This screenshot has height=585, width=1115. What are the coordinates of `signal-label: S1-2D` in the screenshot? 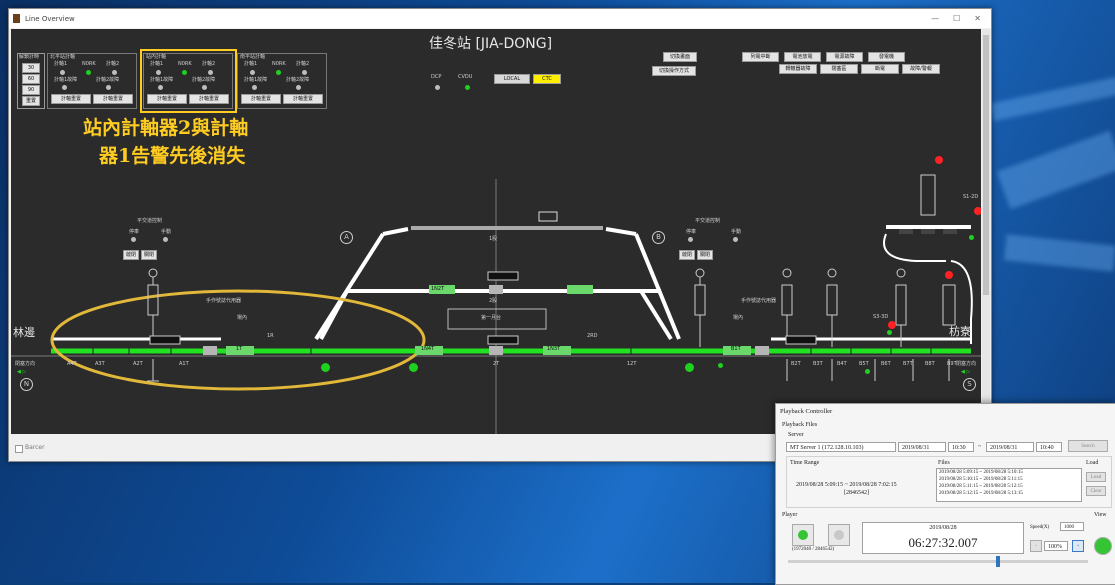 It's located at (971, 197).